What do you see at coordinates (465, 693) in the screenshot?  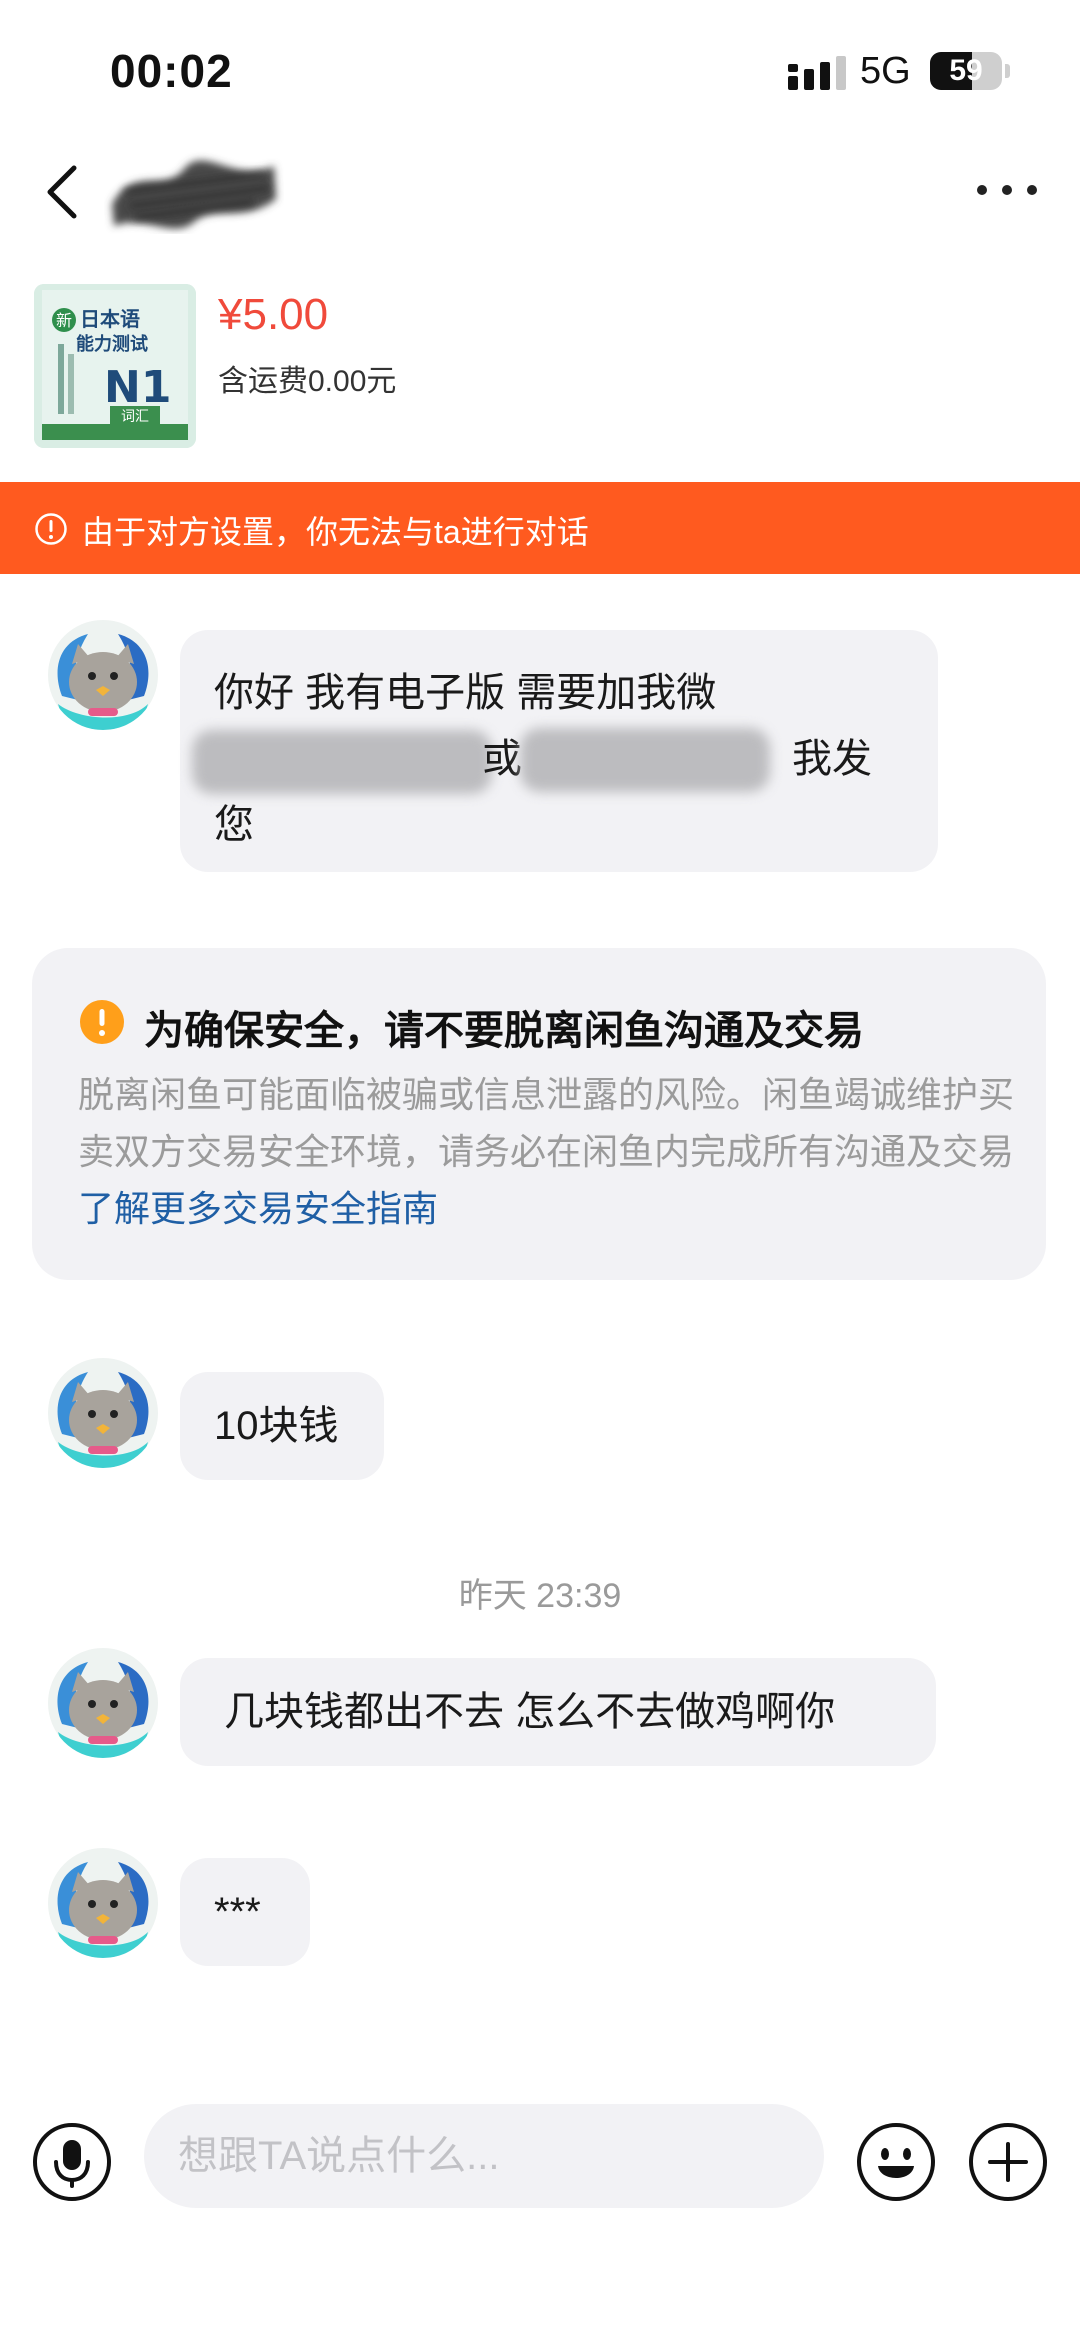 I see `message-line: 你好 我有电子版 需要加我微` at bounding box center [465, 693].